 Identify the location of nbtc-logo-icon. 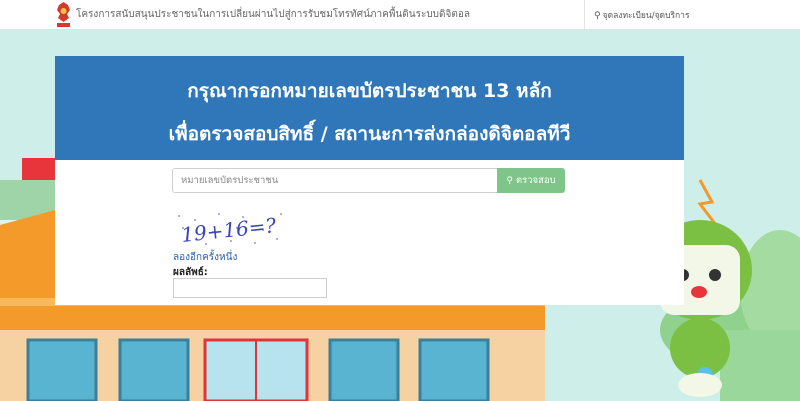
(63, 14).